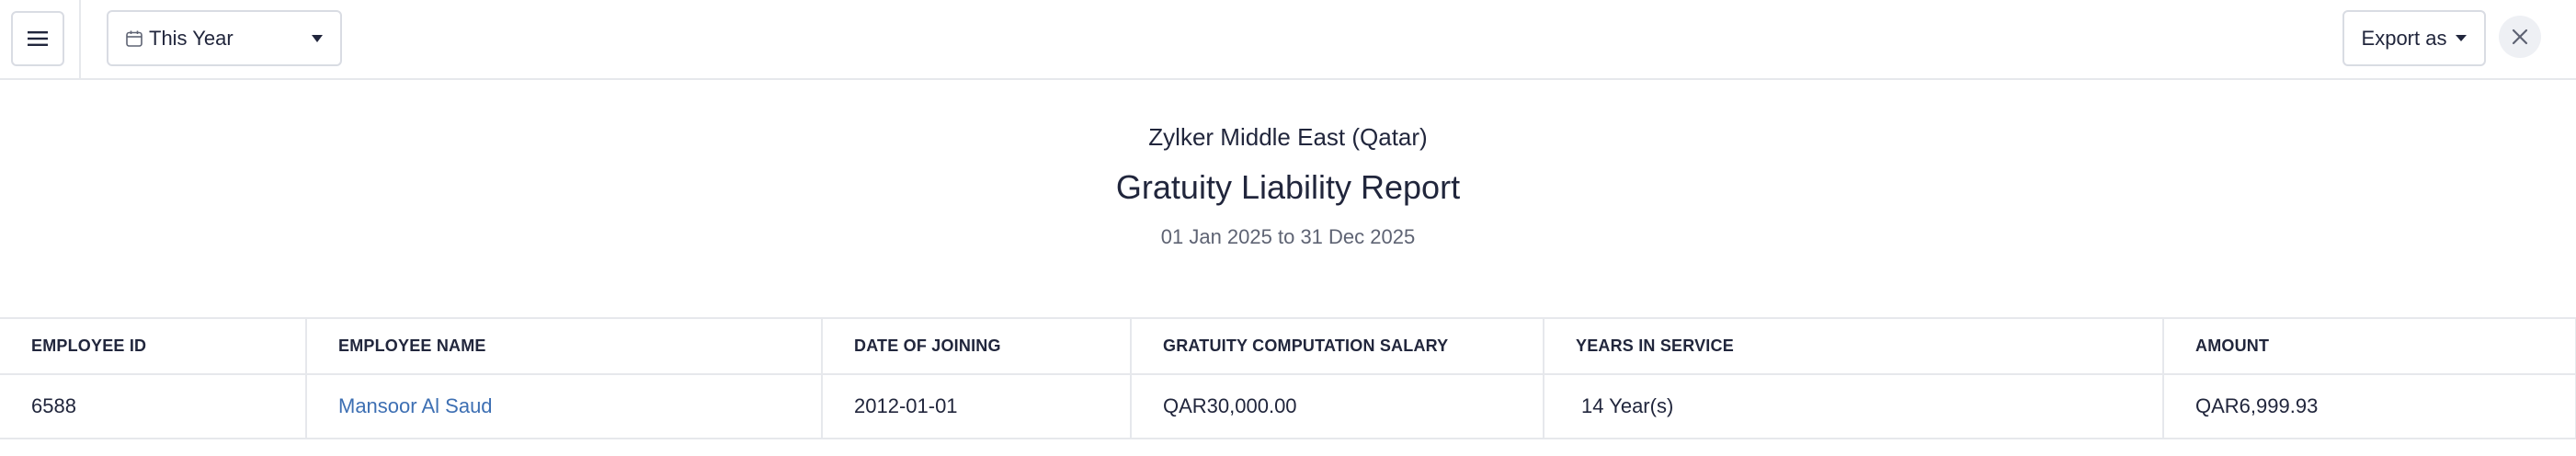 This screenshot has height=456, width=2576. I want to click on period-dropdown: This Year, so click(224, 38).